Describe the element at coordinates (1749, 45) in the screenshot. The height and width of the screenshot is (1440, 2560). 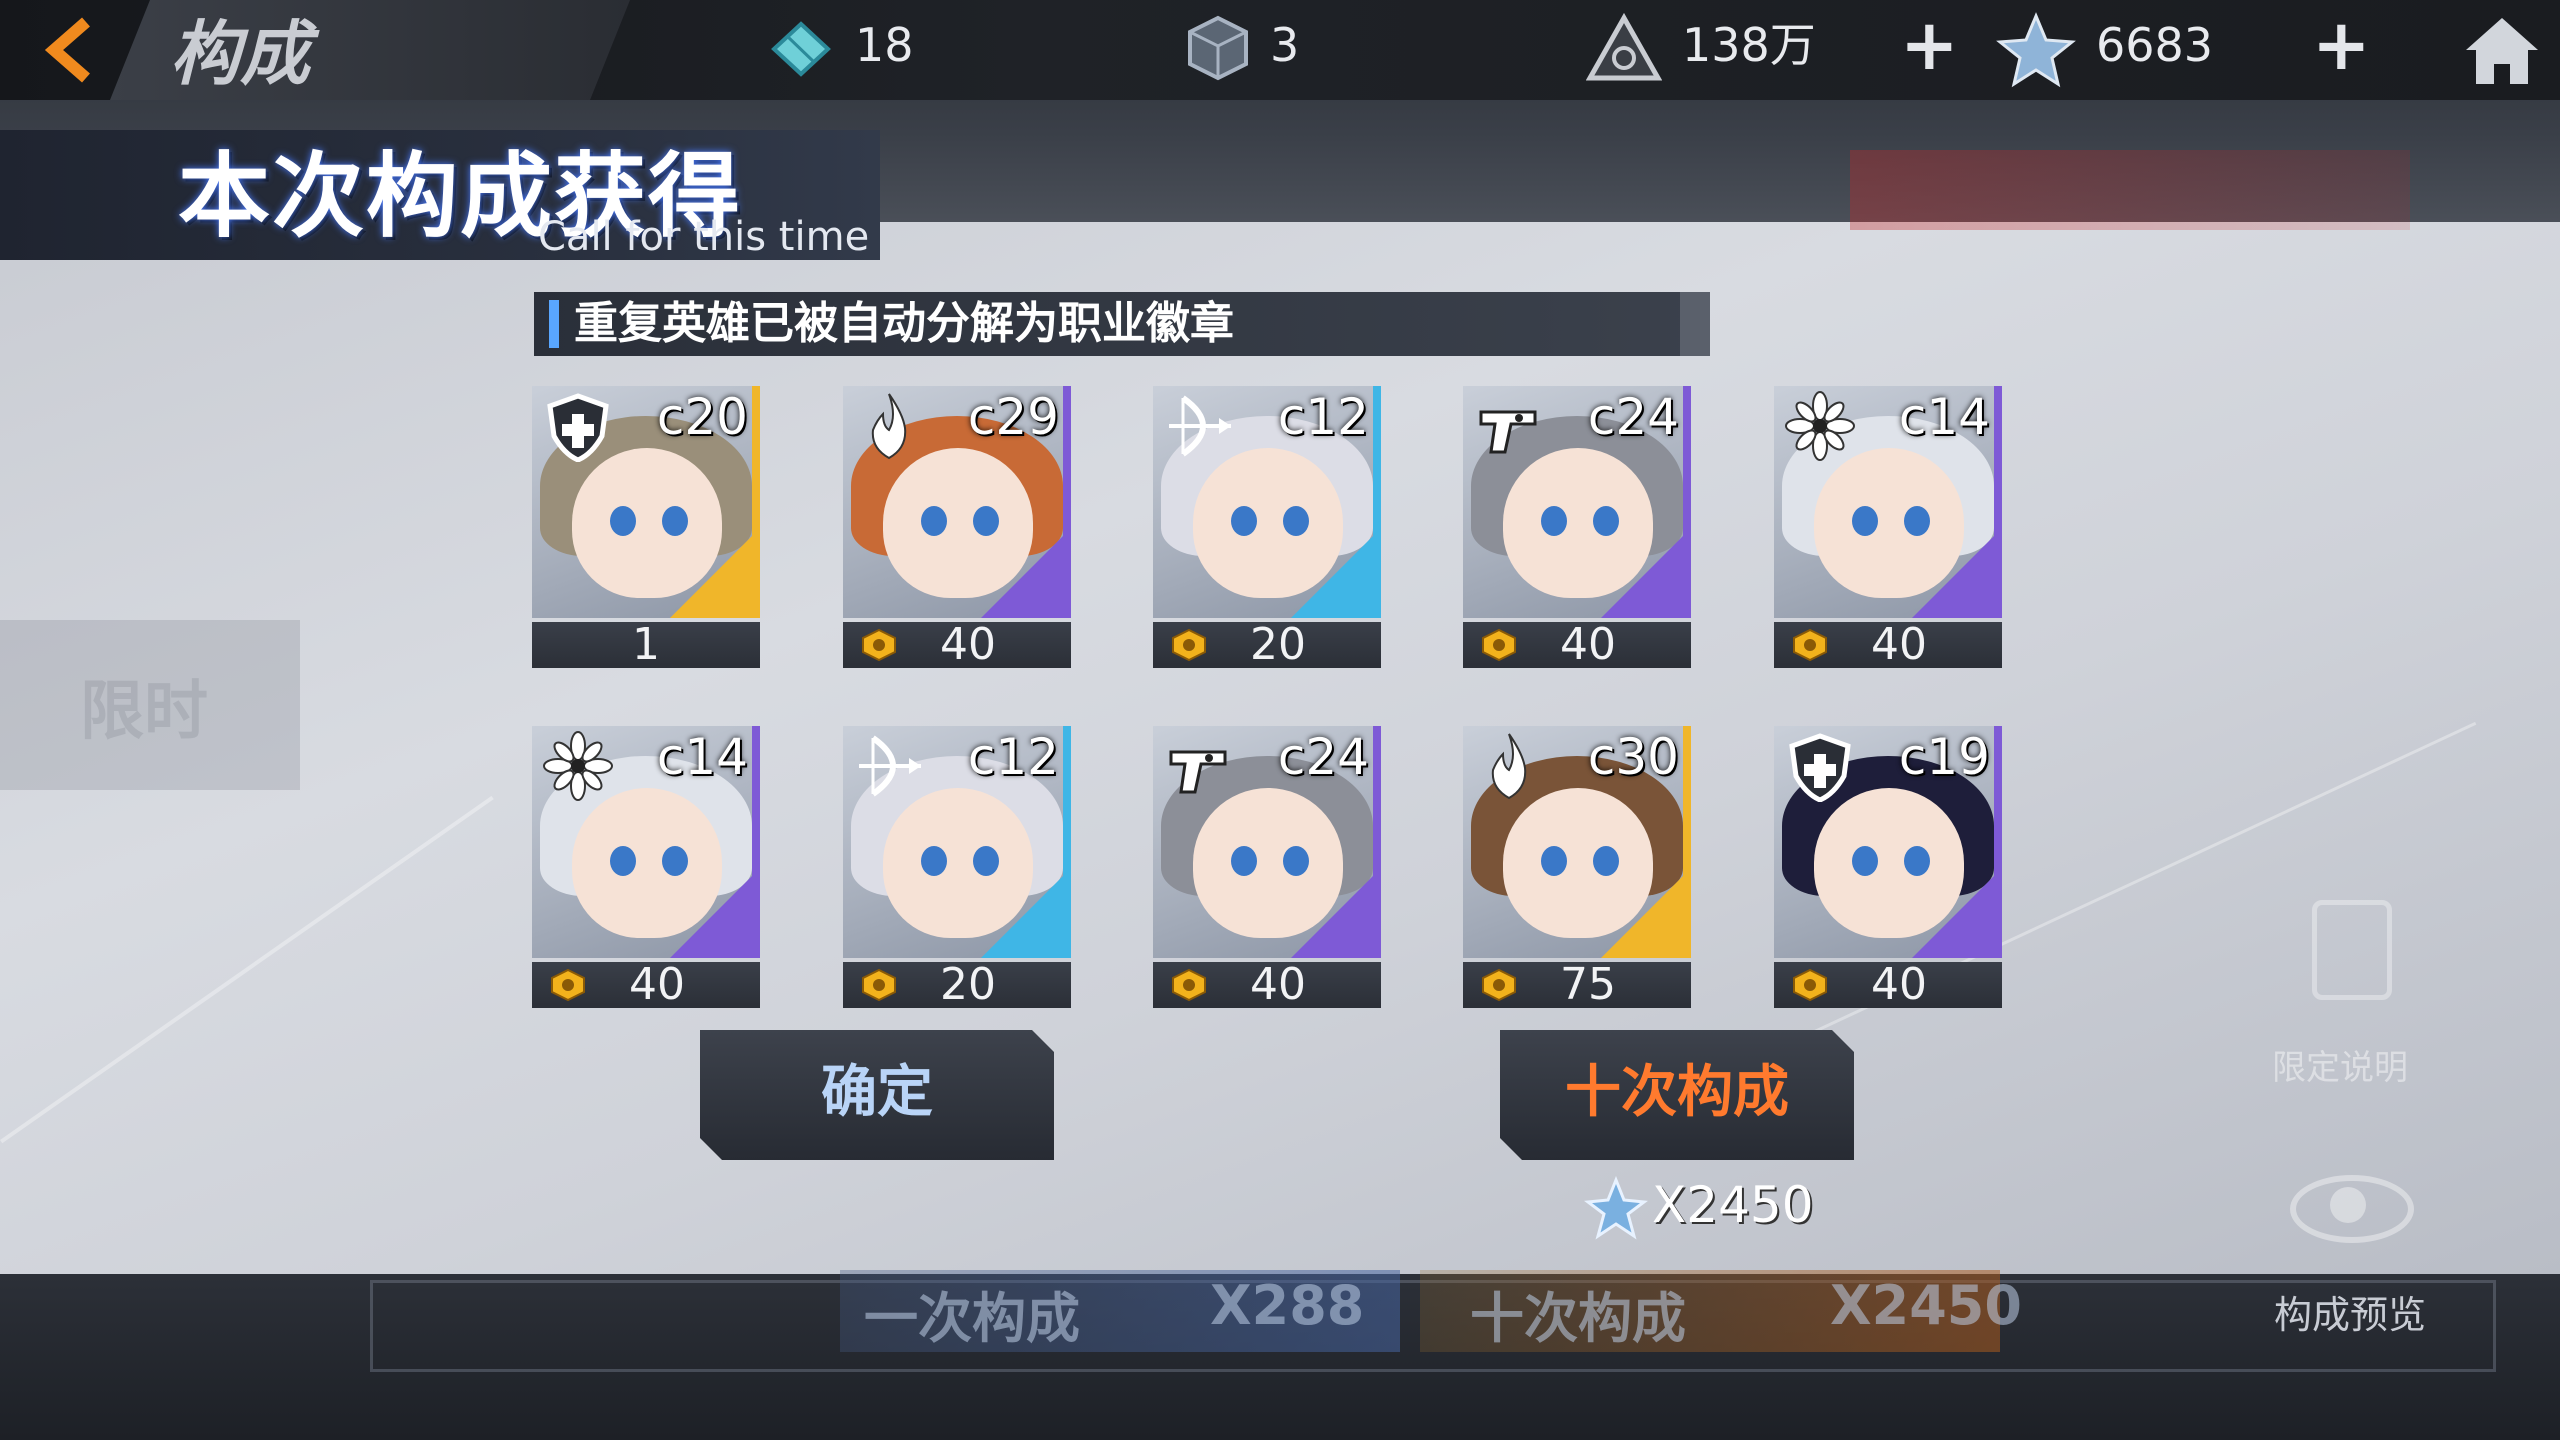
I see `coins-count: 138万` at that location.